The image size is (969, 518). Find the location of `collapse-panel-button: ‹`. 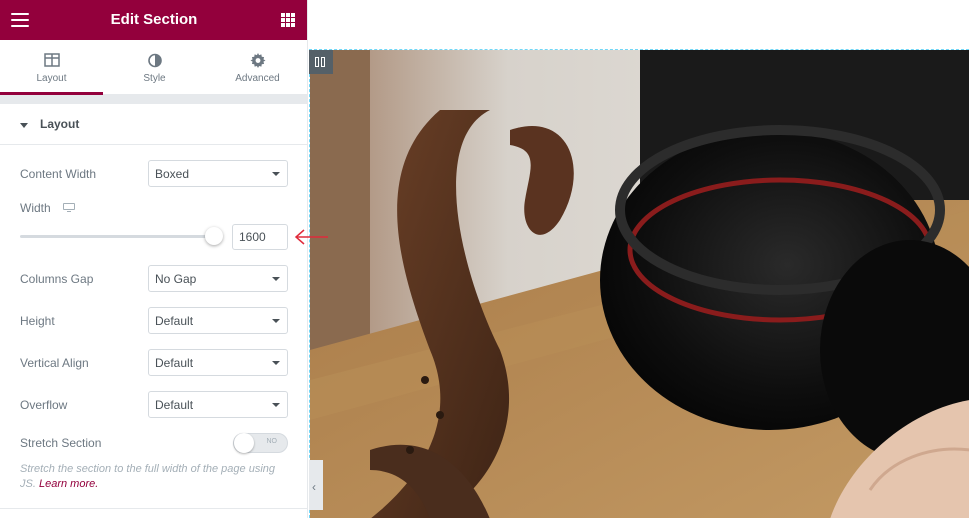

collapse-panel-button: ‹ is located at coordinates (316, 485).